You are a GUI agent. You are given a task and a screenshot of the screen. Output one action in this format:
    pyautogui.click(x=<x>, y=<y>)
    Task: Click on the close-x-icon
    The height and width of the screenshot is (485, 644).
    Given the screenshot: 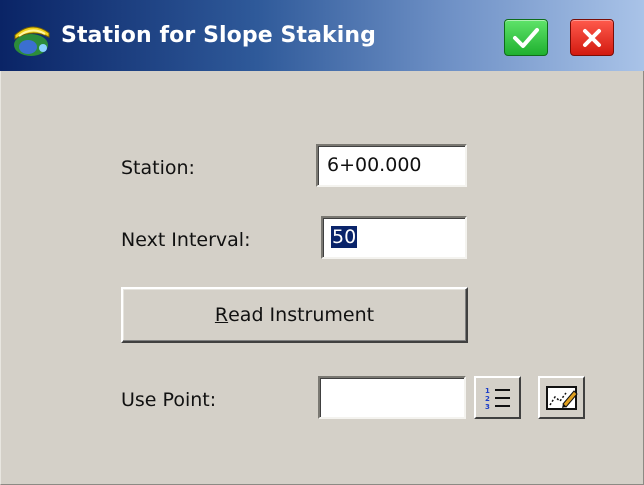 What is the action you would take?
    pyautogui.click(x=592, y=37)
    